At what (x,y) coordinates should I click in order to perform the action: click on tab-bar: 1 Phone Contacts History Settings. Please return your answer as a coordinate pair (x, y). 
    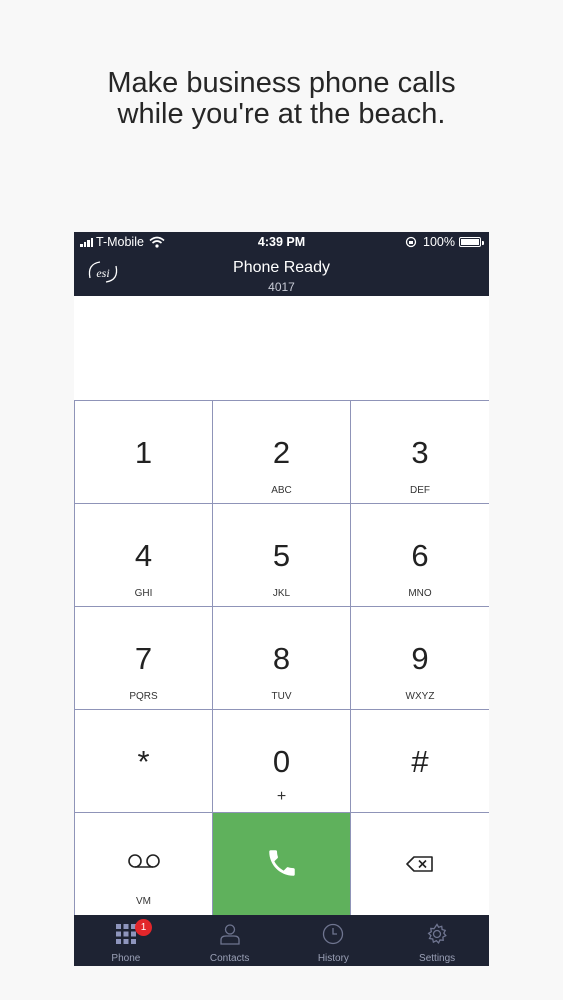
    Looking at the image, I should click on (281, 940).